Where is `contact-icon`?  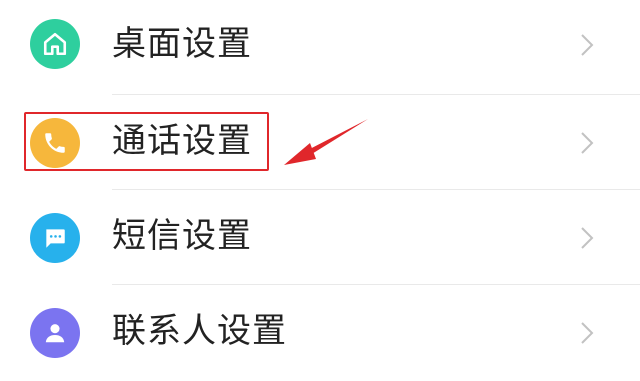 contact-icon is located at coordinates (55, 333).